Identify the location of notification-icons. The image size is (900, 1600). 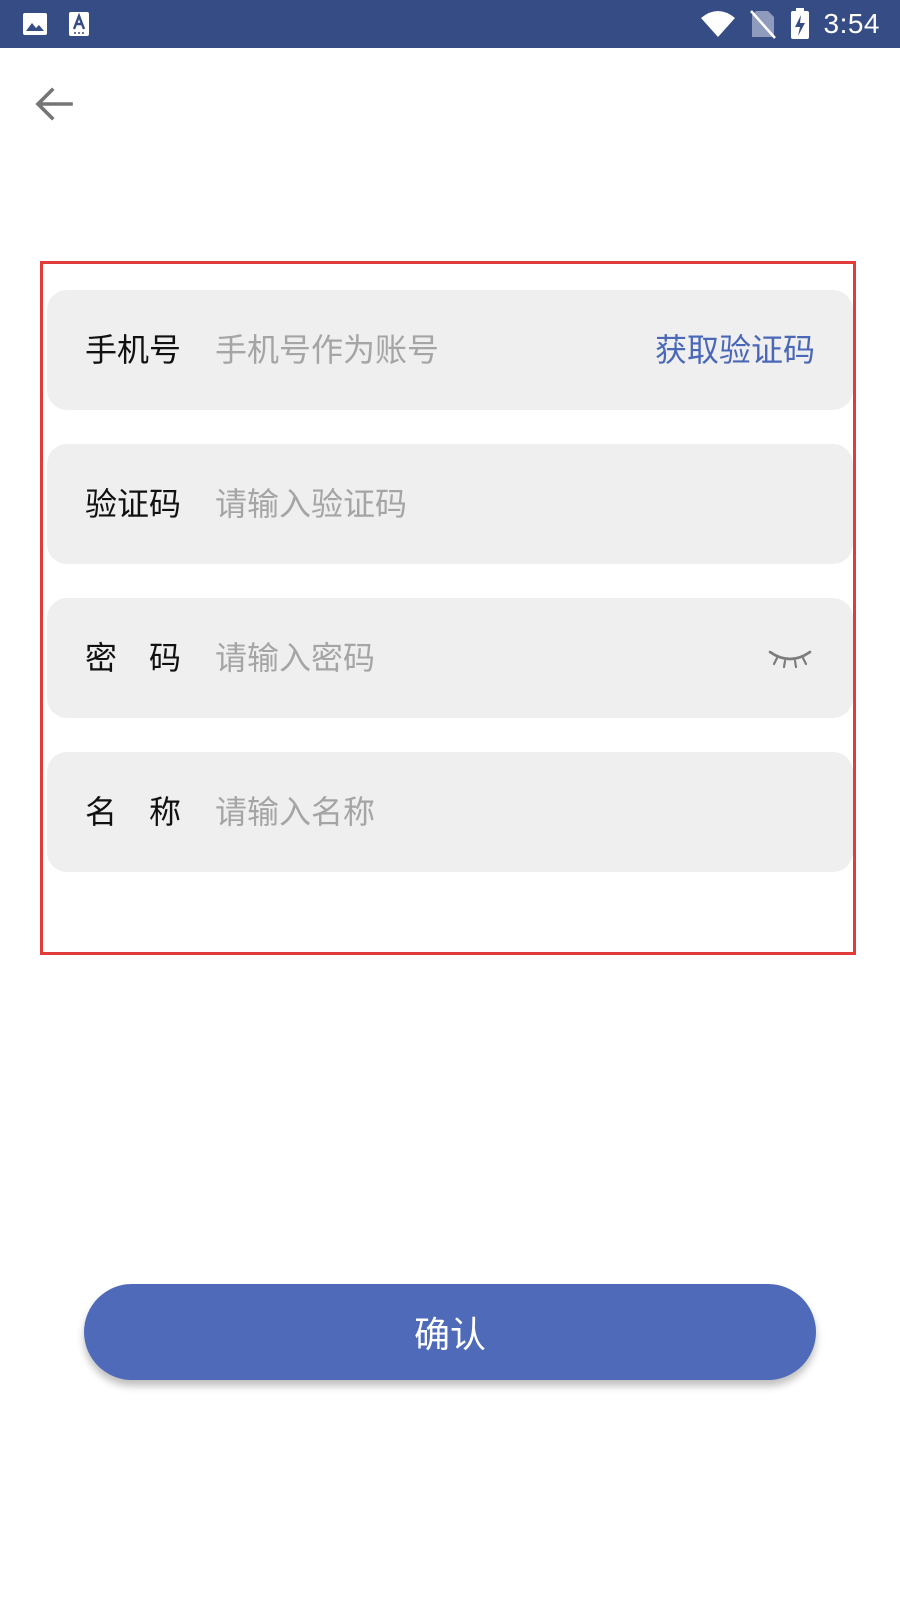
(56, 24).